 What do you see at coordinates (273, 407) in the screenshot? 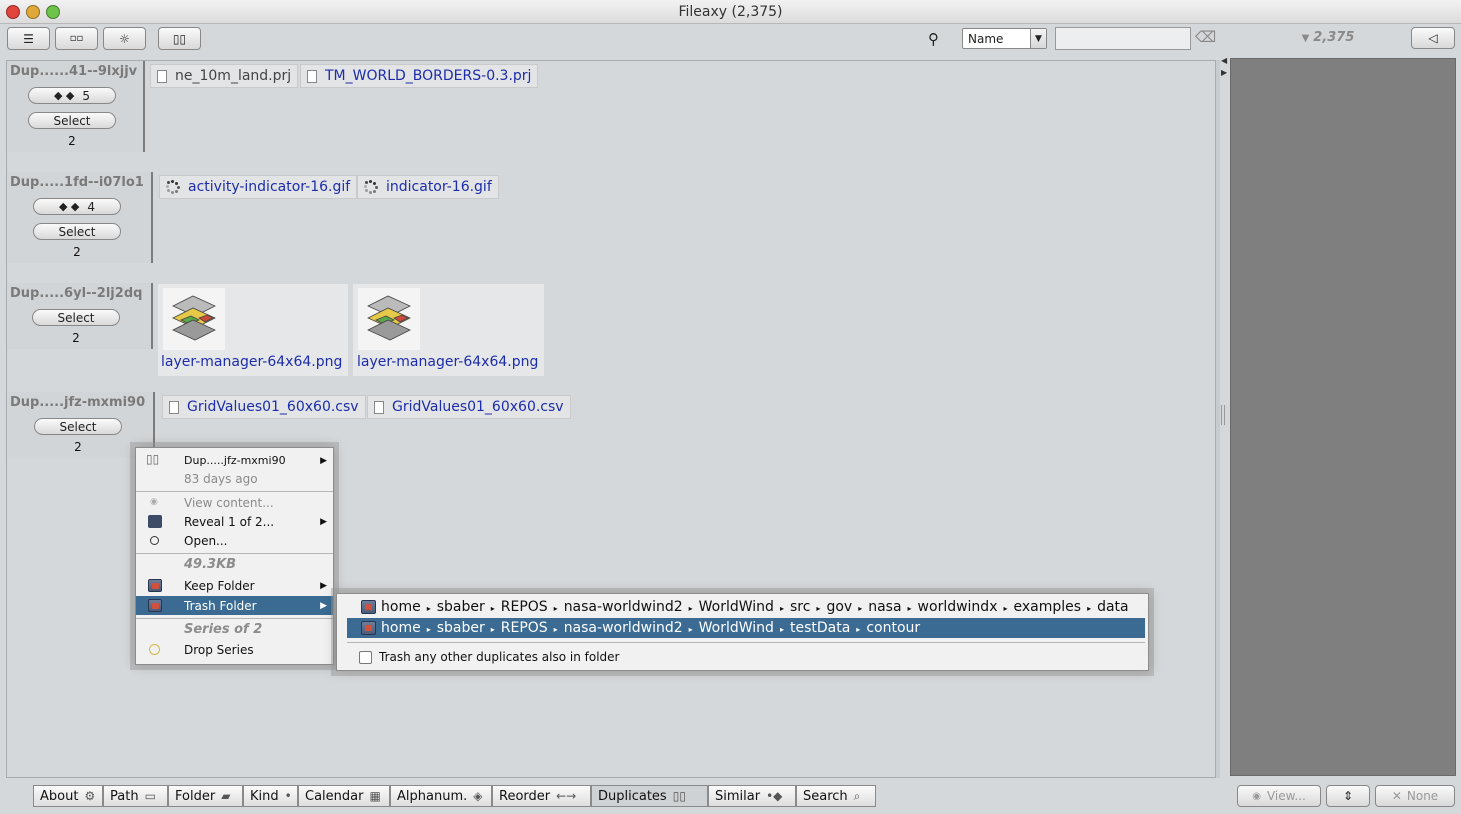
I see `file-name: GridValues01_60x60.csv` at bounding box center [273, 407].